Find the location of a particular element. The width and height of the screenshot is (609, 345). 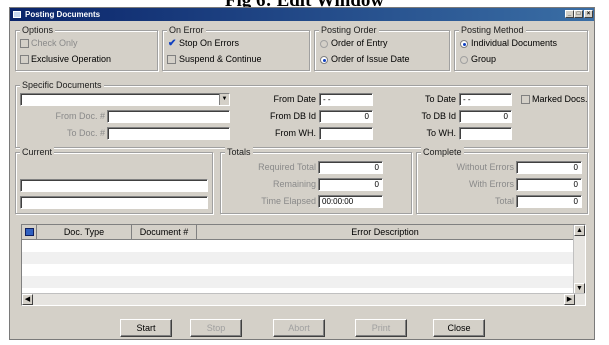

to-doc-label: To Doc. # is located at coordinates (85, 133).